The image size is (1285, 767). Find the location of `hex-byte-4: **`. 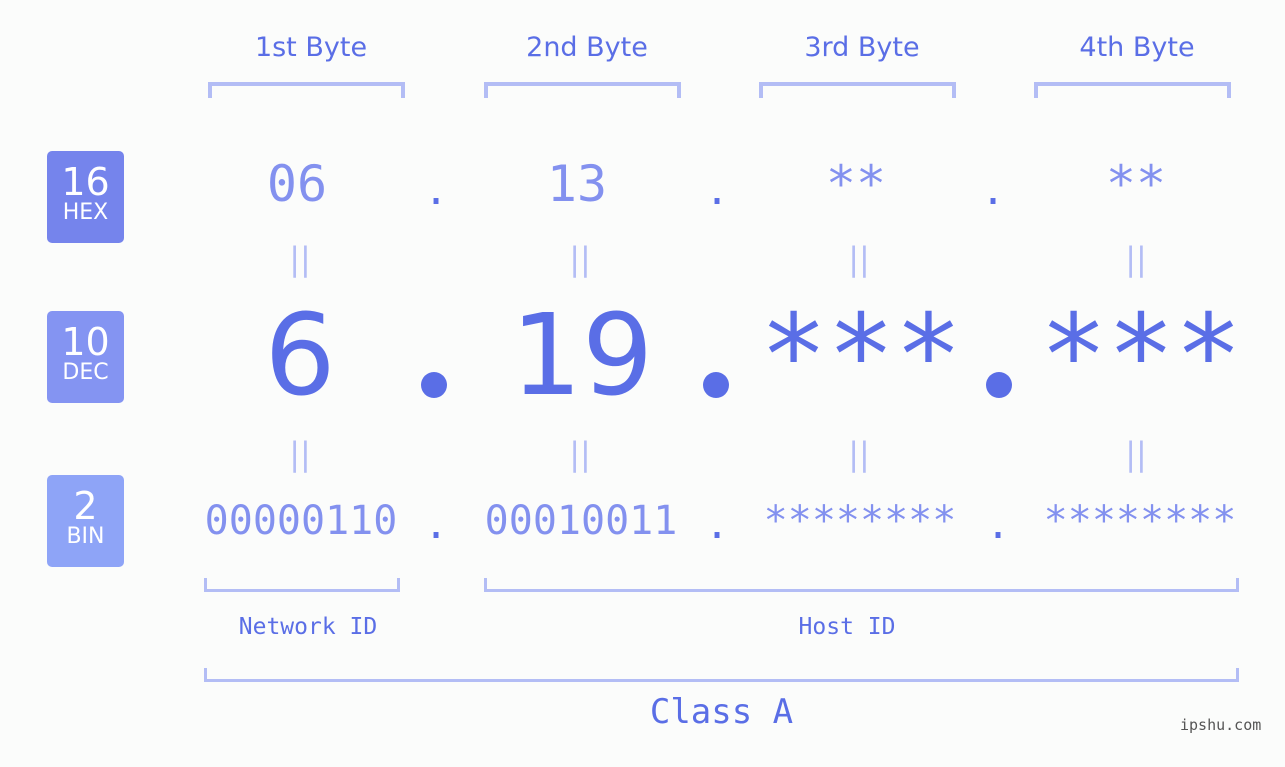

hex-byte-4: ** is located at coordinates (1136, 184).